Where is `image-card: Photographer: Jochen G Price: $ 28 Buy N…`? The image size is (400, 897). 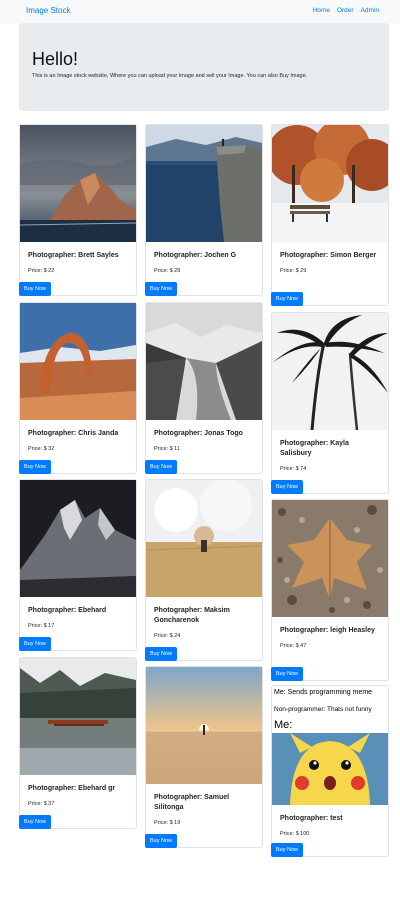 image-card: Photographer: Jochen G Price: $ 28 Buy N… is located at coordinates (204, 210).